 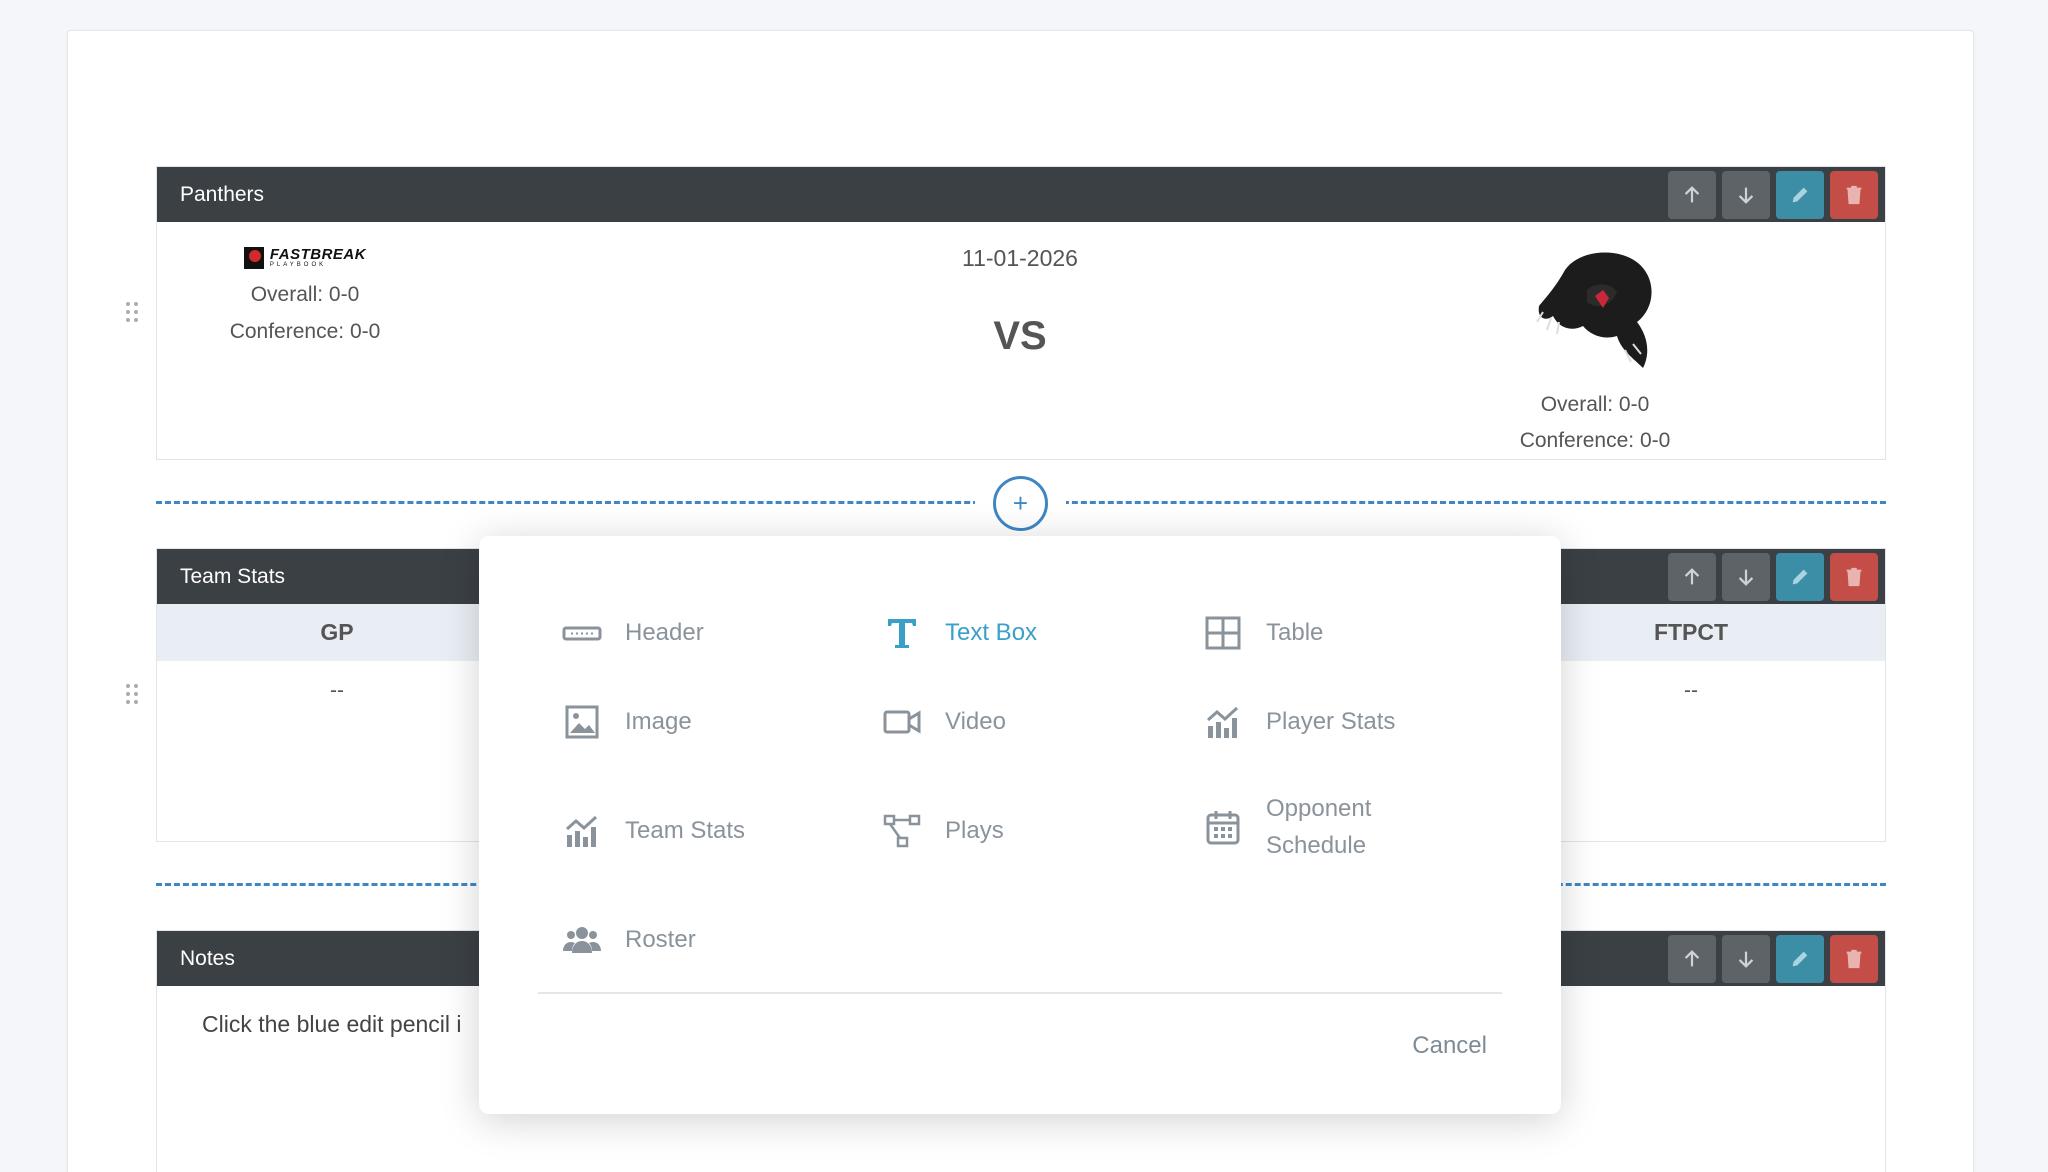 I want to click on notes-text: Click the blue edit pencil i, so click(x=332, y=1024).